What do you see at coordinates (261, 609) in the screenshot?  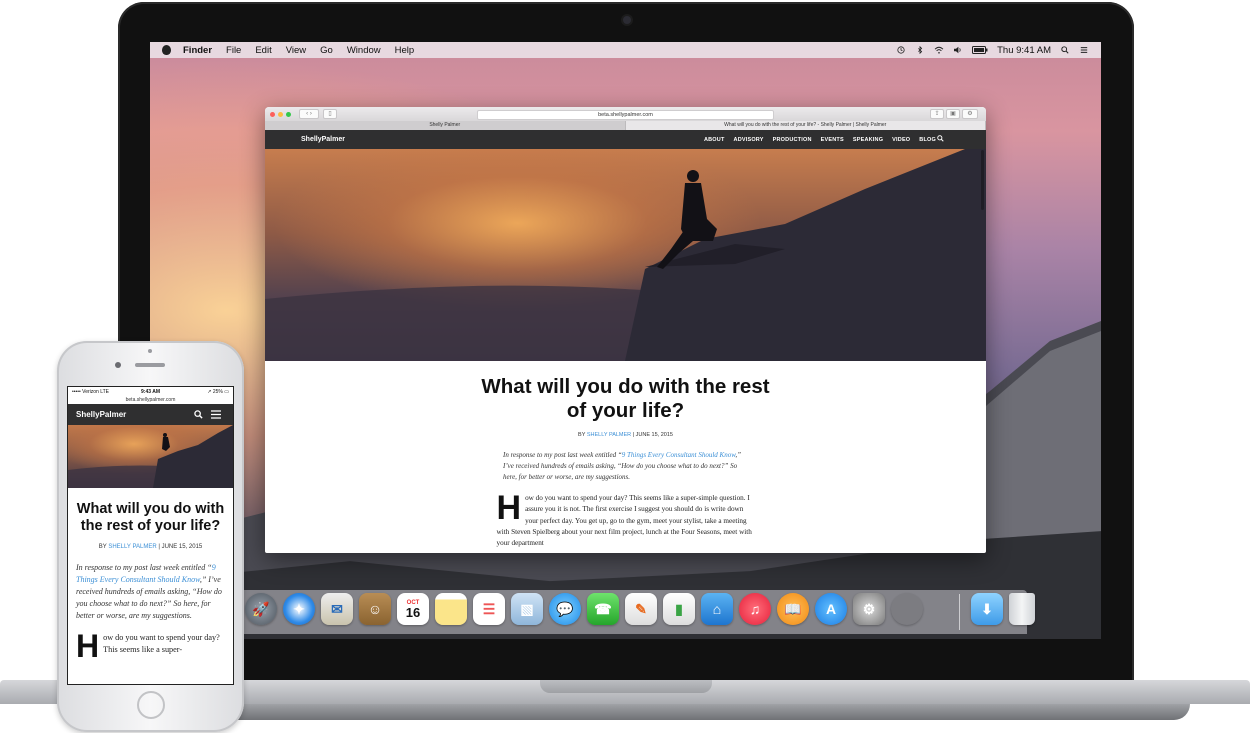 I see `launchpad-icon: 🚀` at bounding box center [261, 609].